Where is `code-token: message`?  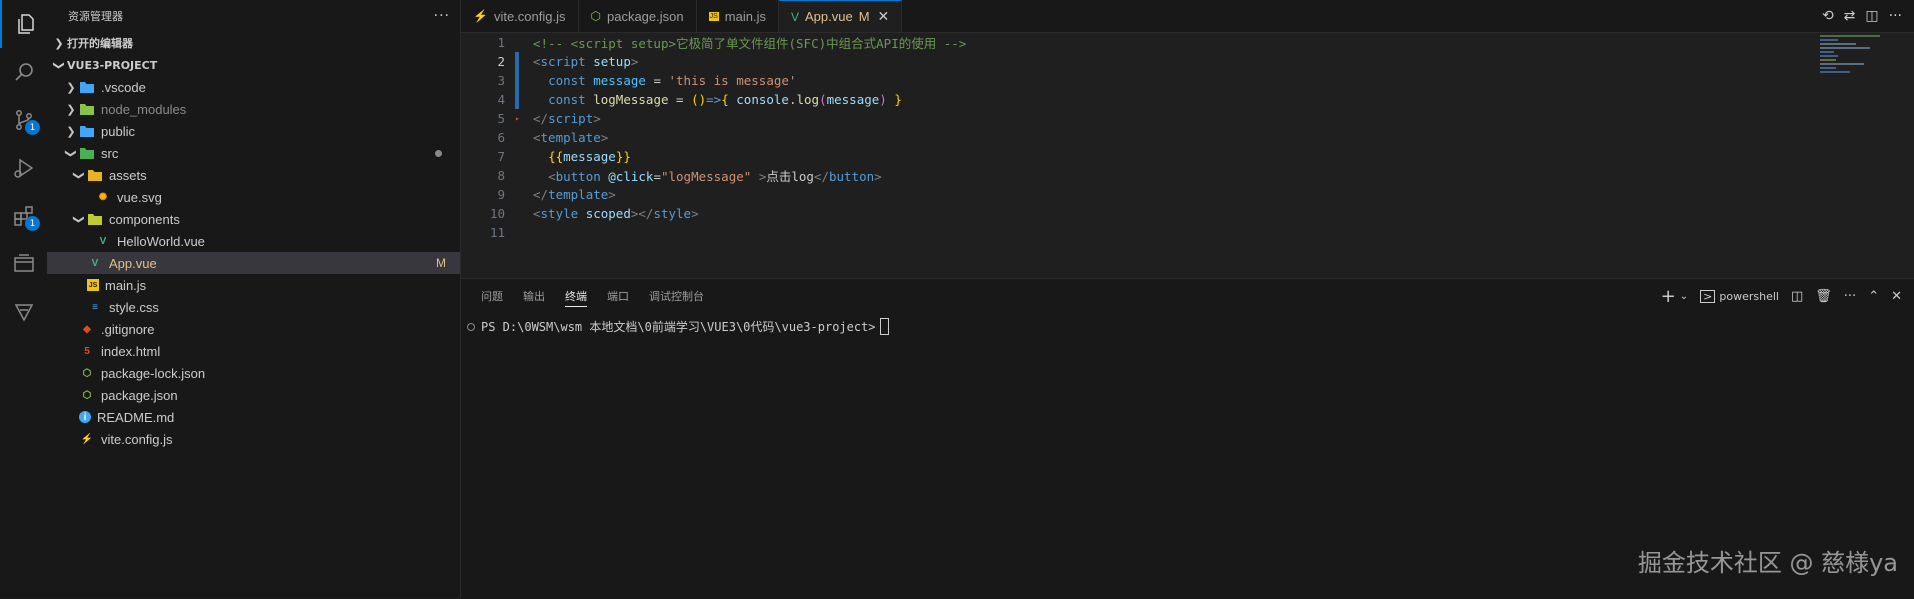 code-token: message is located at coordinates (619, 80).